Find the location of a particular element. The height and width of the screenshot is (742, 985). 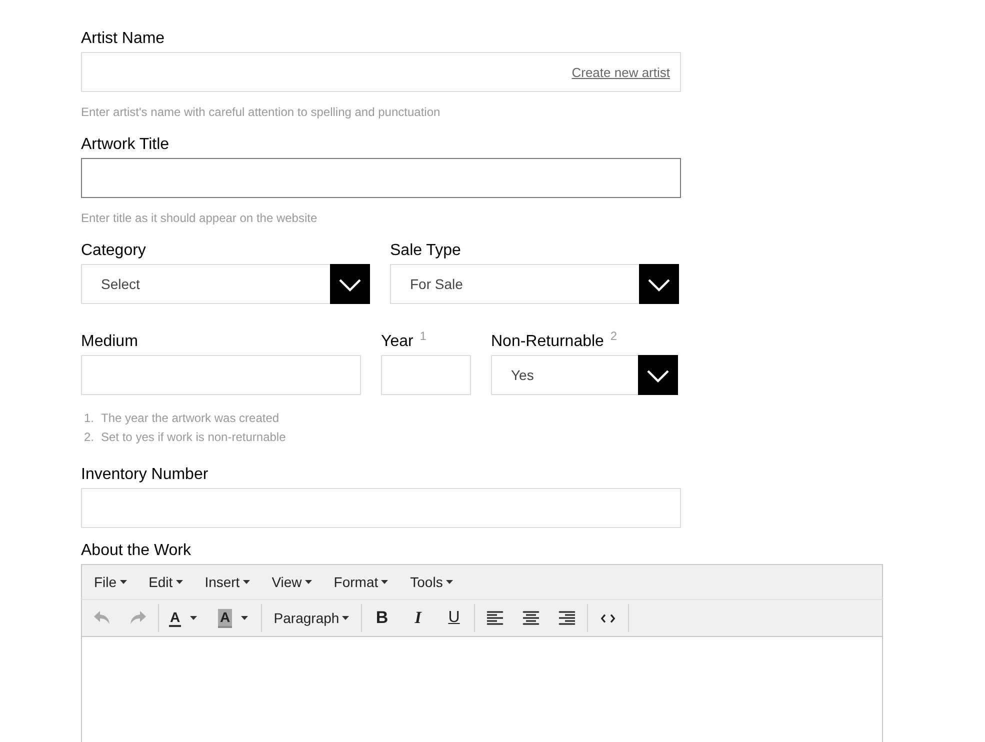

redo-icon is located at coordinates (138, 618).